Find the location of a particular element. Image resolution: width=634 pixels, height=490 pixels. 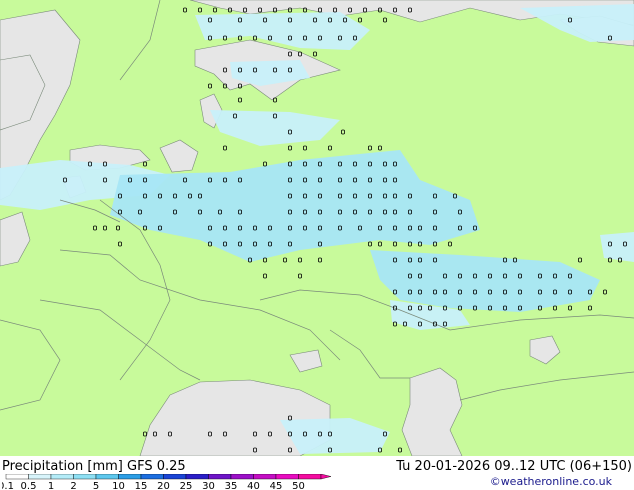

scale-label: 45 is located at coordinates (276, 485).